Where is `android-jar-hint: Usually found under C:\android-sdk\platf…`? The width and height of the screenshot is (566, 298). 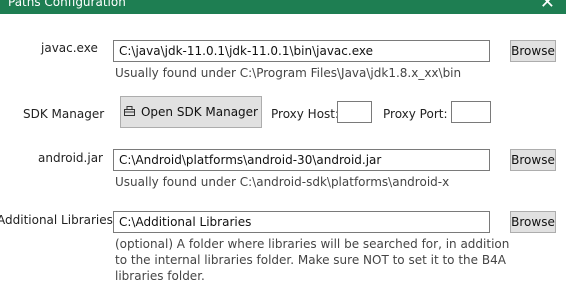
android-jar-hint: Usually found under C:\android-sdk\platf… is located at coordinates (282, 182).